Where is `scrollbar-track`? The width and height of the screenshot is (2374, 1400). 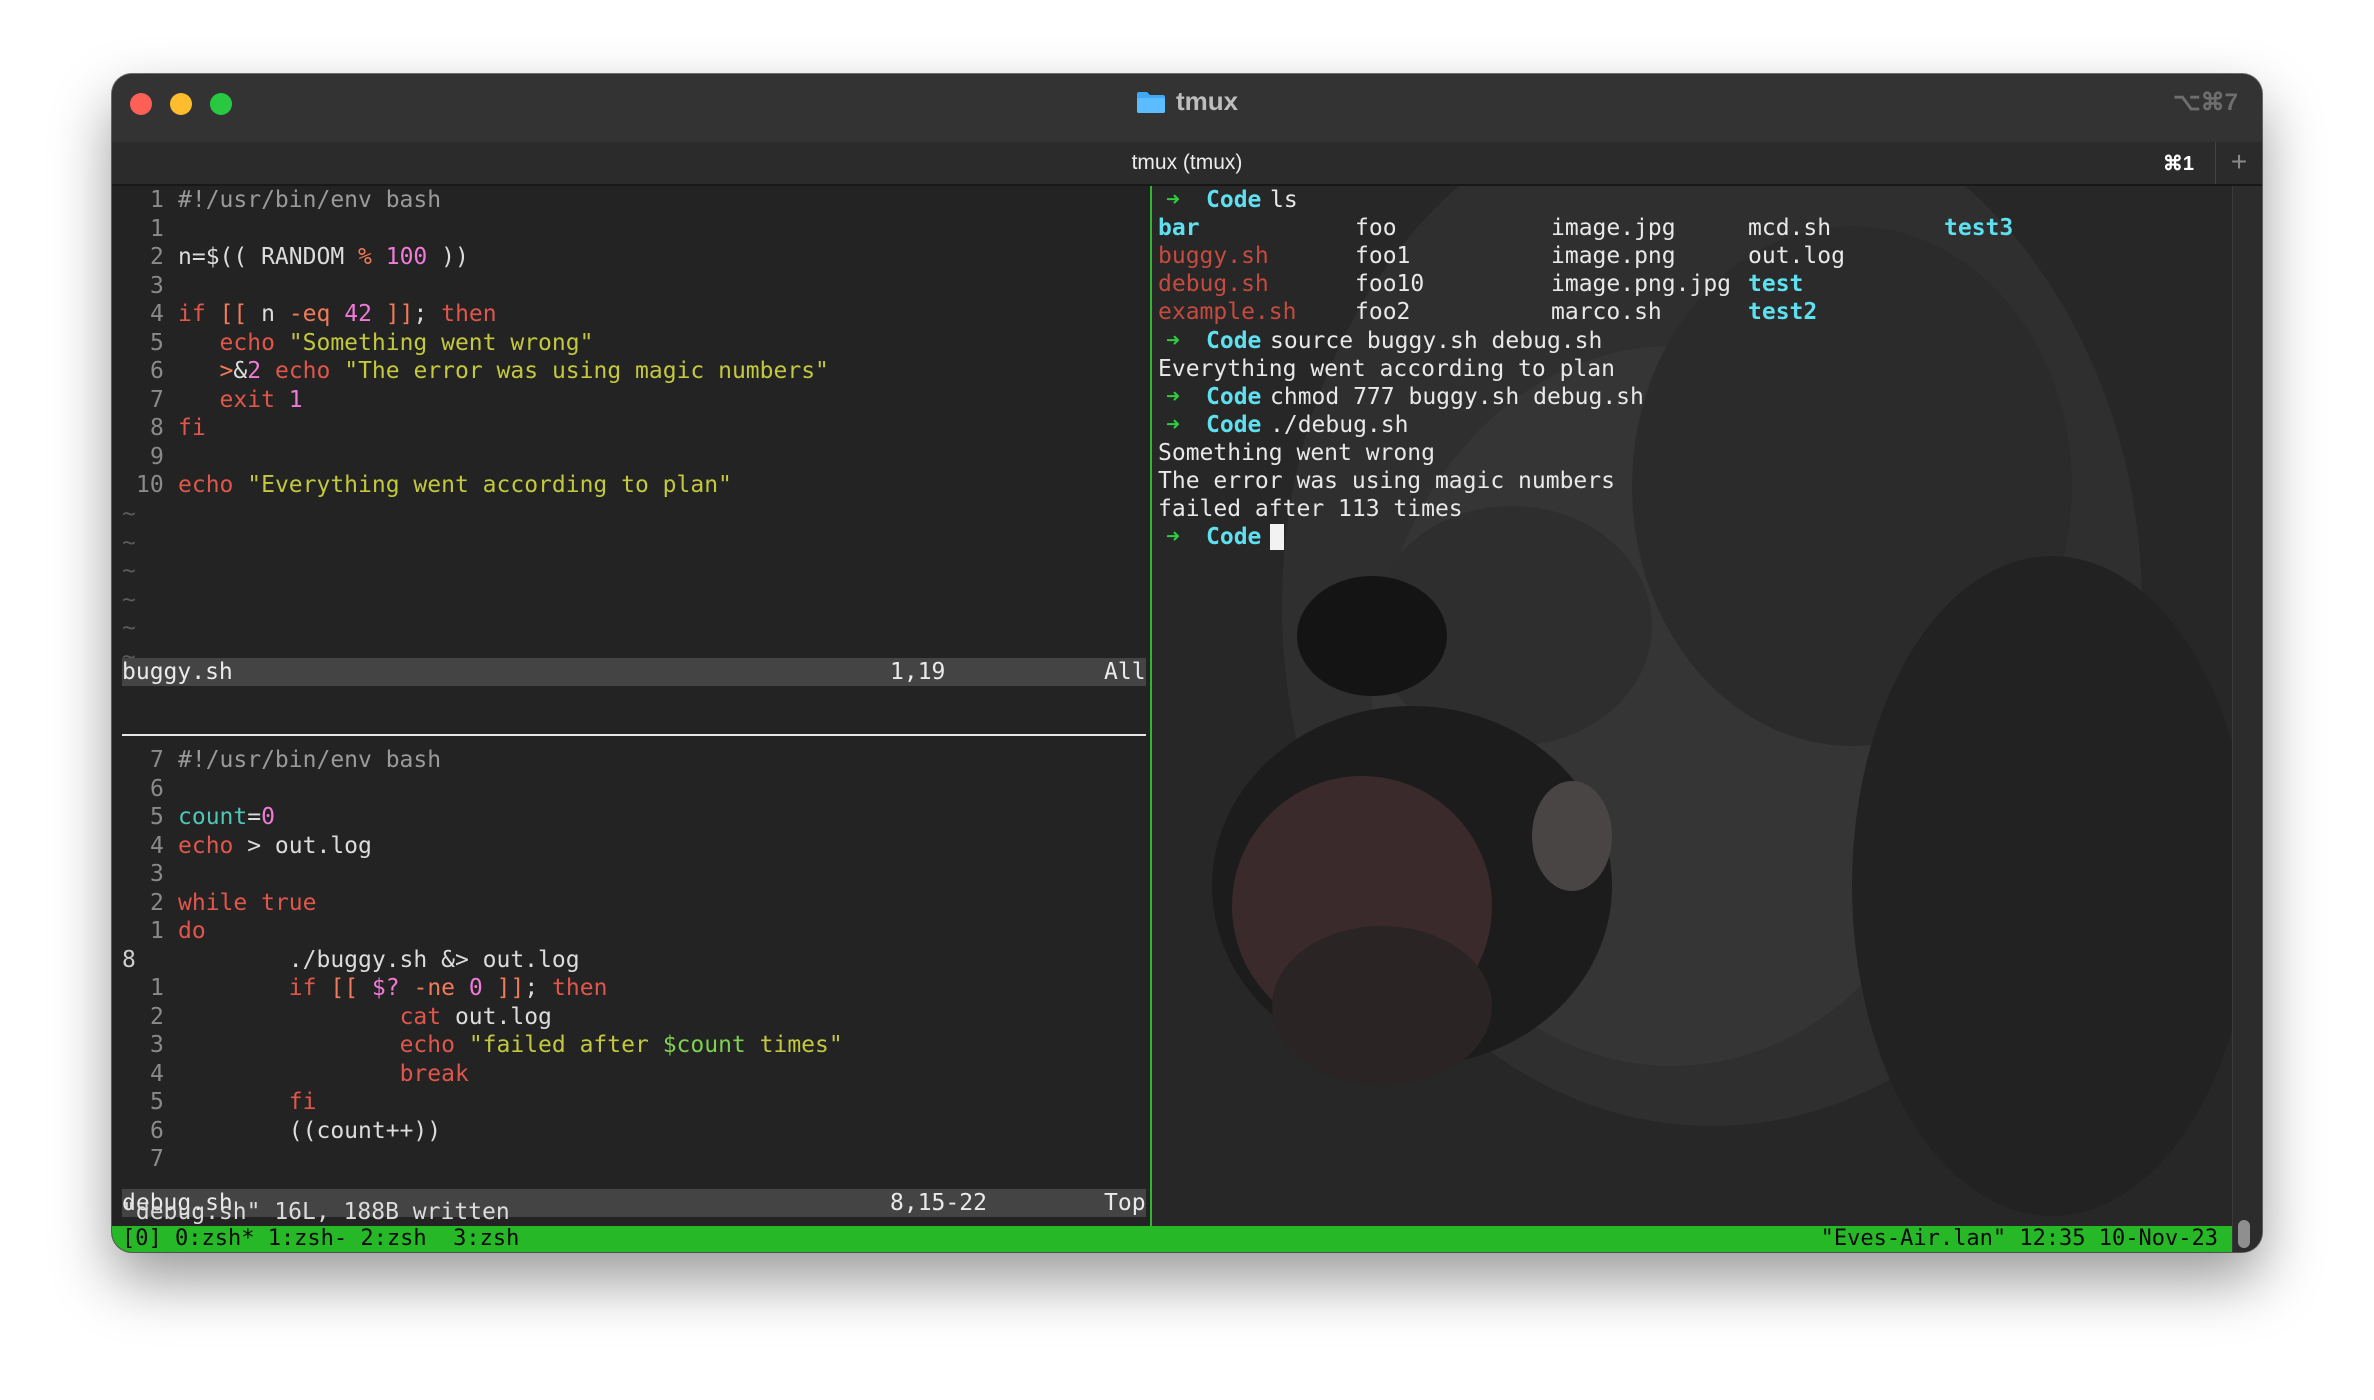 scrollbar-track is located at coordinates (2247, 719).